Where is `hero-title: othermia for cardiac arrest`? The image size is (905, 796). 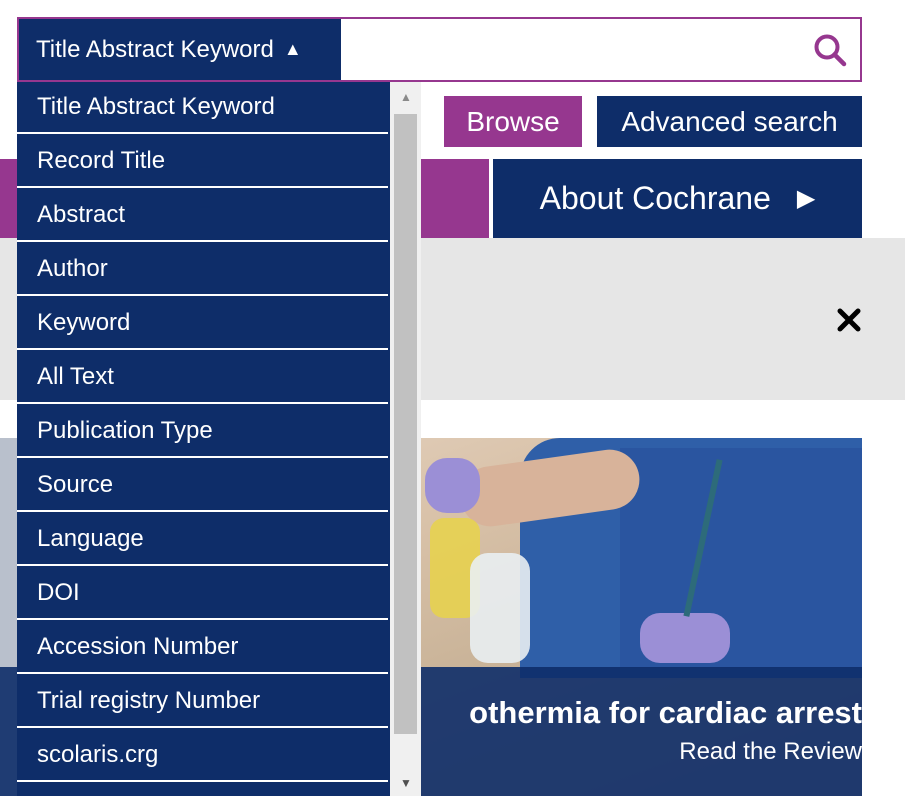 hero-title: othermia for cardiac arrest is located at coordinates (665, 713).